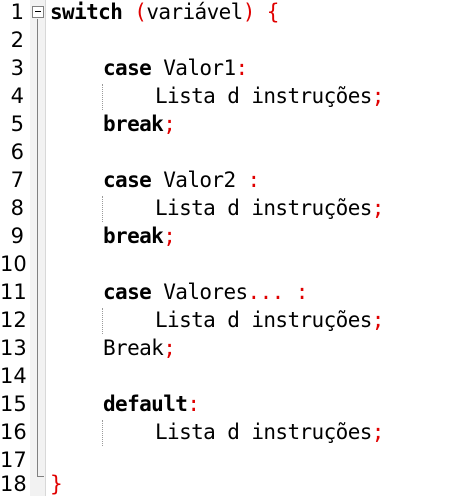 The width and height of the screenshot is (466, 496). Describe the element at coordinates (233, 350) in the screenshot. I see `code-line: 13 Break;` at that location.